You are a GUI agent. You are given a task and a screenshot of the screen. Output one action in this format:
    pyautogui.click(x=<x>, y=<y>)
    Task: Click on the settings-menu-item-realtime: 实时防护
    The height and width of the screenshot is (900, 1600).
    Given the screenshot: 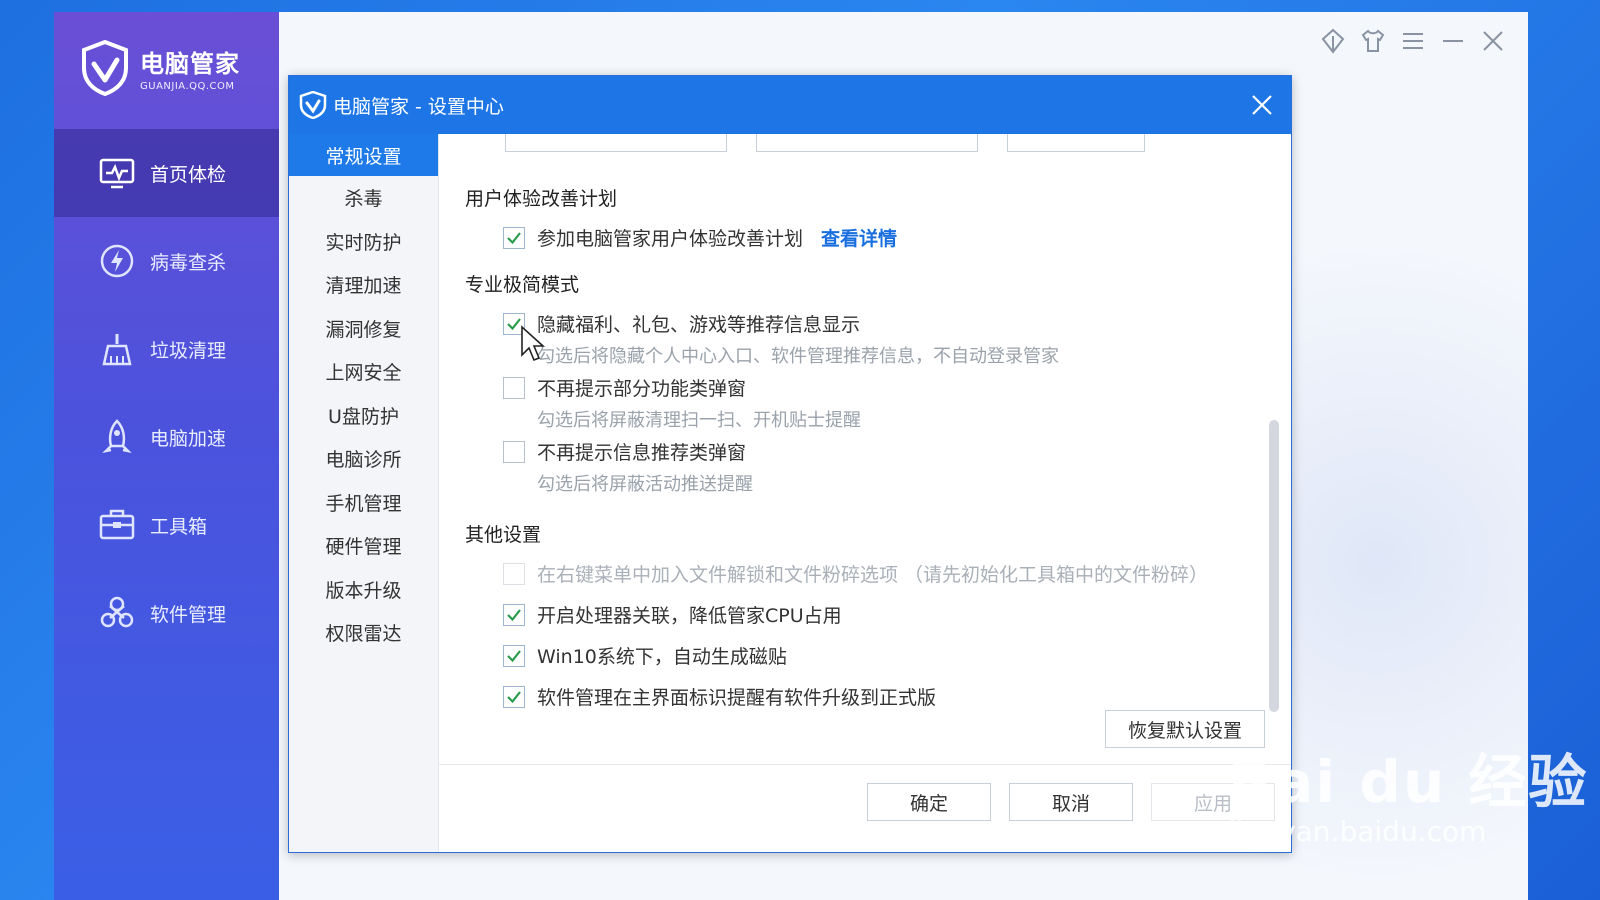 What is the action you would take?
    pyautogui.click(x=363, y=242)
    